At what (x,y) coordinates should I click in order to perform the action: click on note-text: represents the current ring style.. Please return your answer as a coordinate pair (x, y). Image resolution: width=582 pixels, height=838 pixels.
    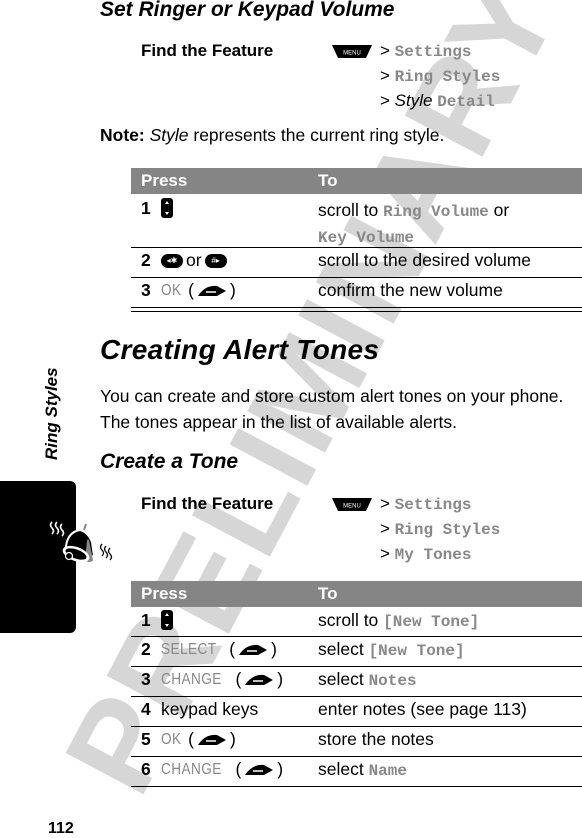
    Looking at the image, I should click on (316, 135).